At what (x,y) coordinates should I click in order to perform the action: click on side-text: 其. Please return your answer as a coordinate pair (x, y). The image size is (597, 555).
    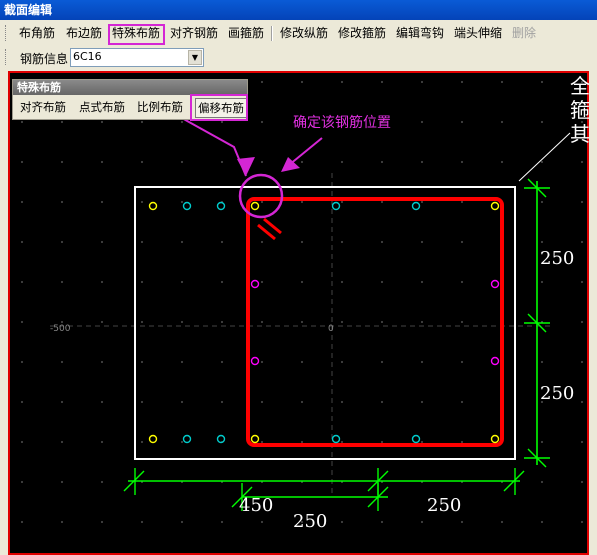
    Looking at the image, I should click on (580, 134).